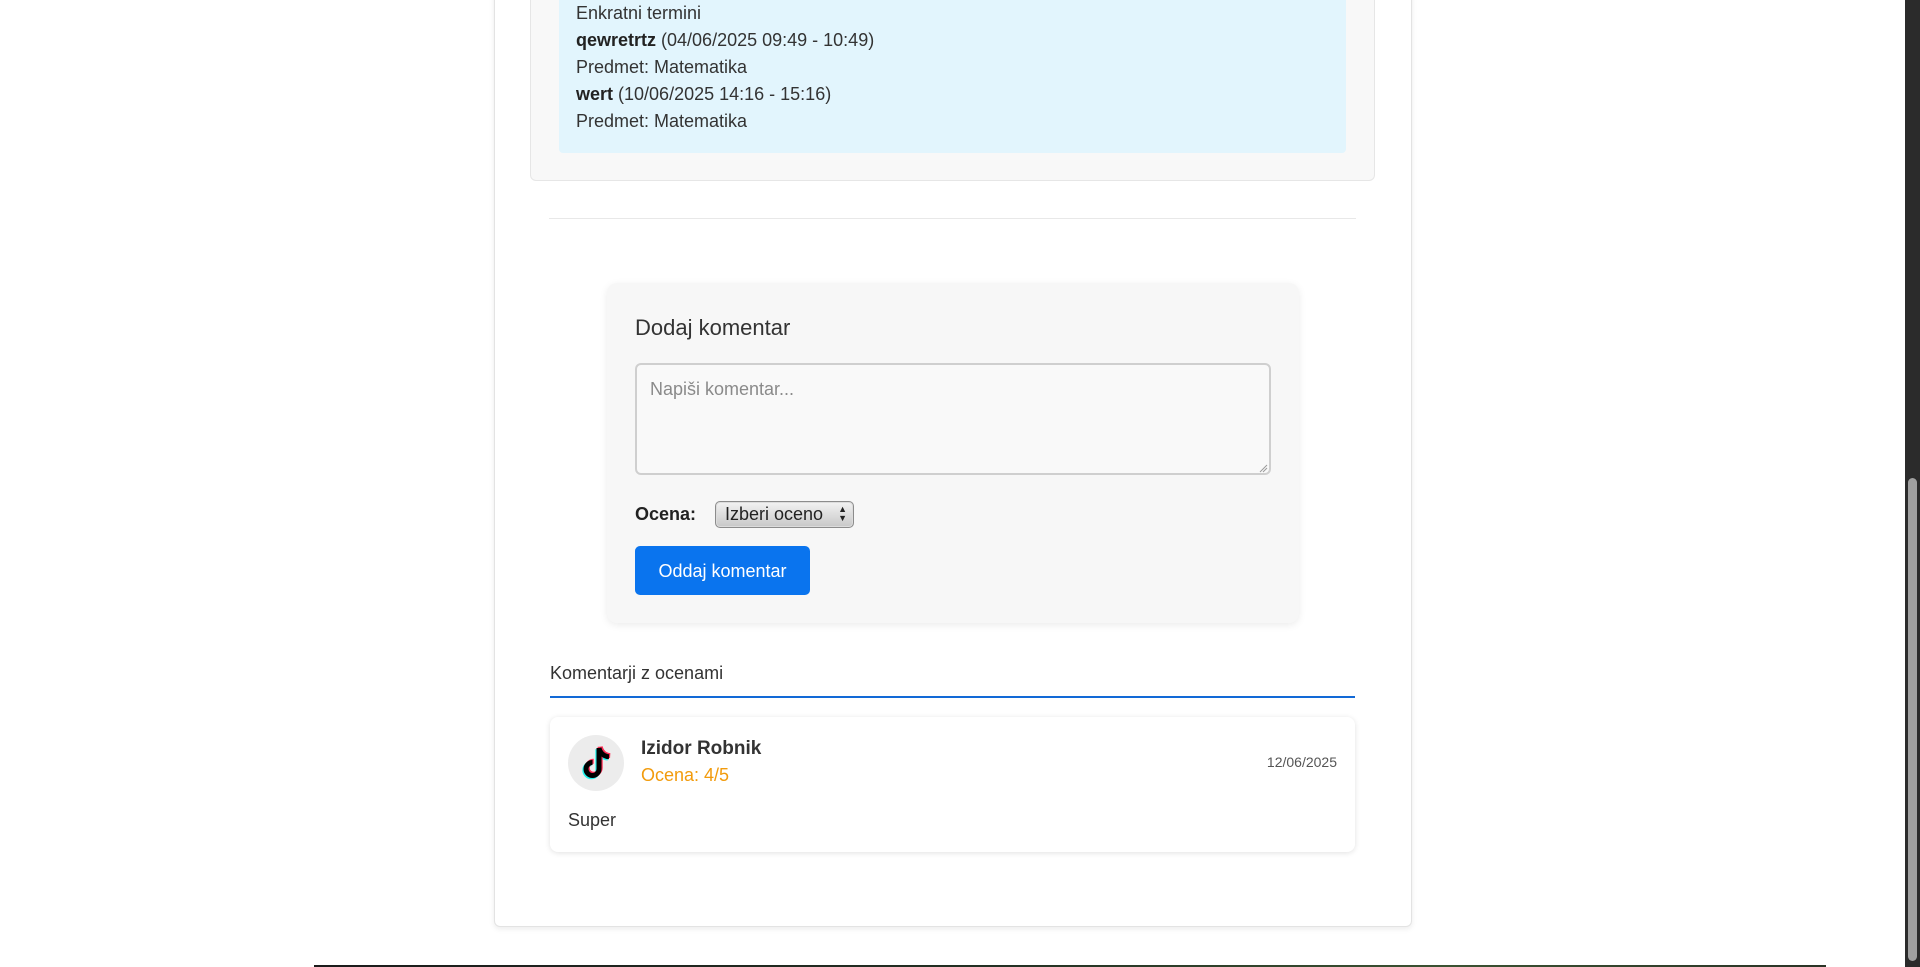 Image resolution: width=1920 pixels, height=967 pixels. I want to click on section-divider, so click(952, 218).